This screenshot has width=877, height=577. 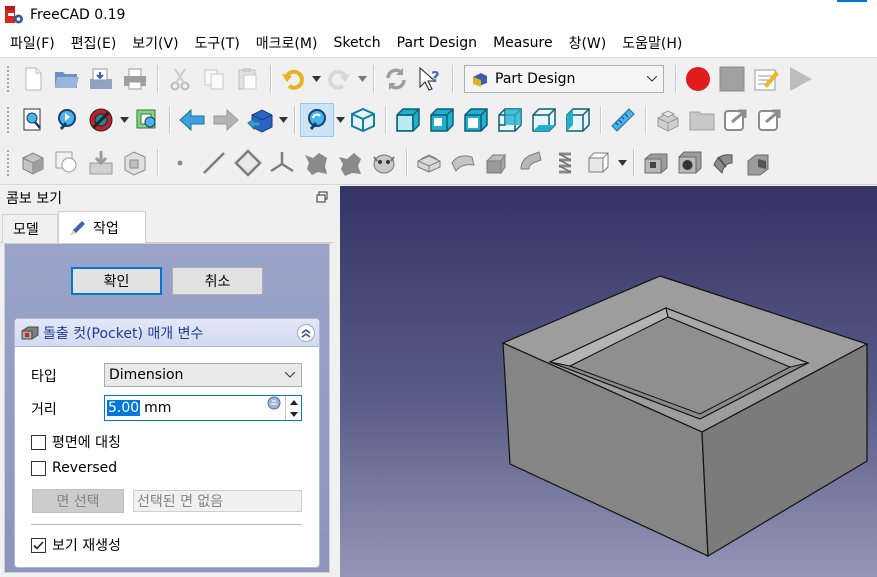 What do you see at coordinates (758, 163) in the screenshot?
I see `subtractive-loft-icon` at bounding box center [758, 163].